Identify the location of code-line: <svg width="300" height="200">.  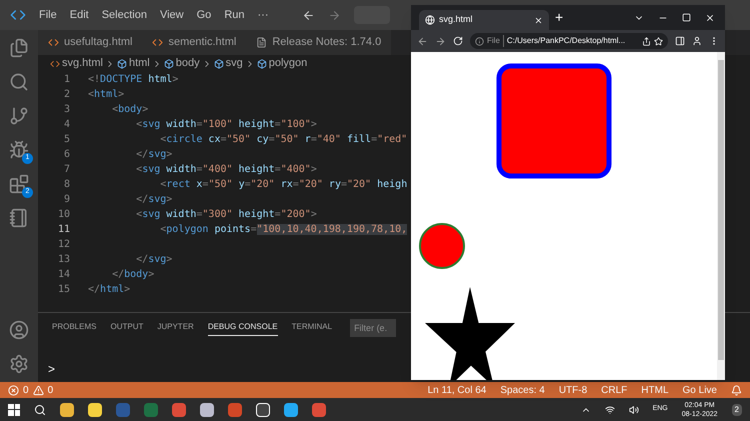
(226, 215).